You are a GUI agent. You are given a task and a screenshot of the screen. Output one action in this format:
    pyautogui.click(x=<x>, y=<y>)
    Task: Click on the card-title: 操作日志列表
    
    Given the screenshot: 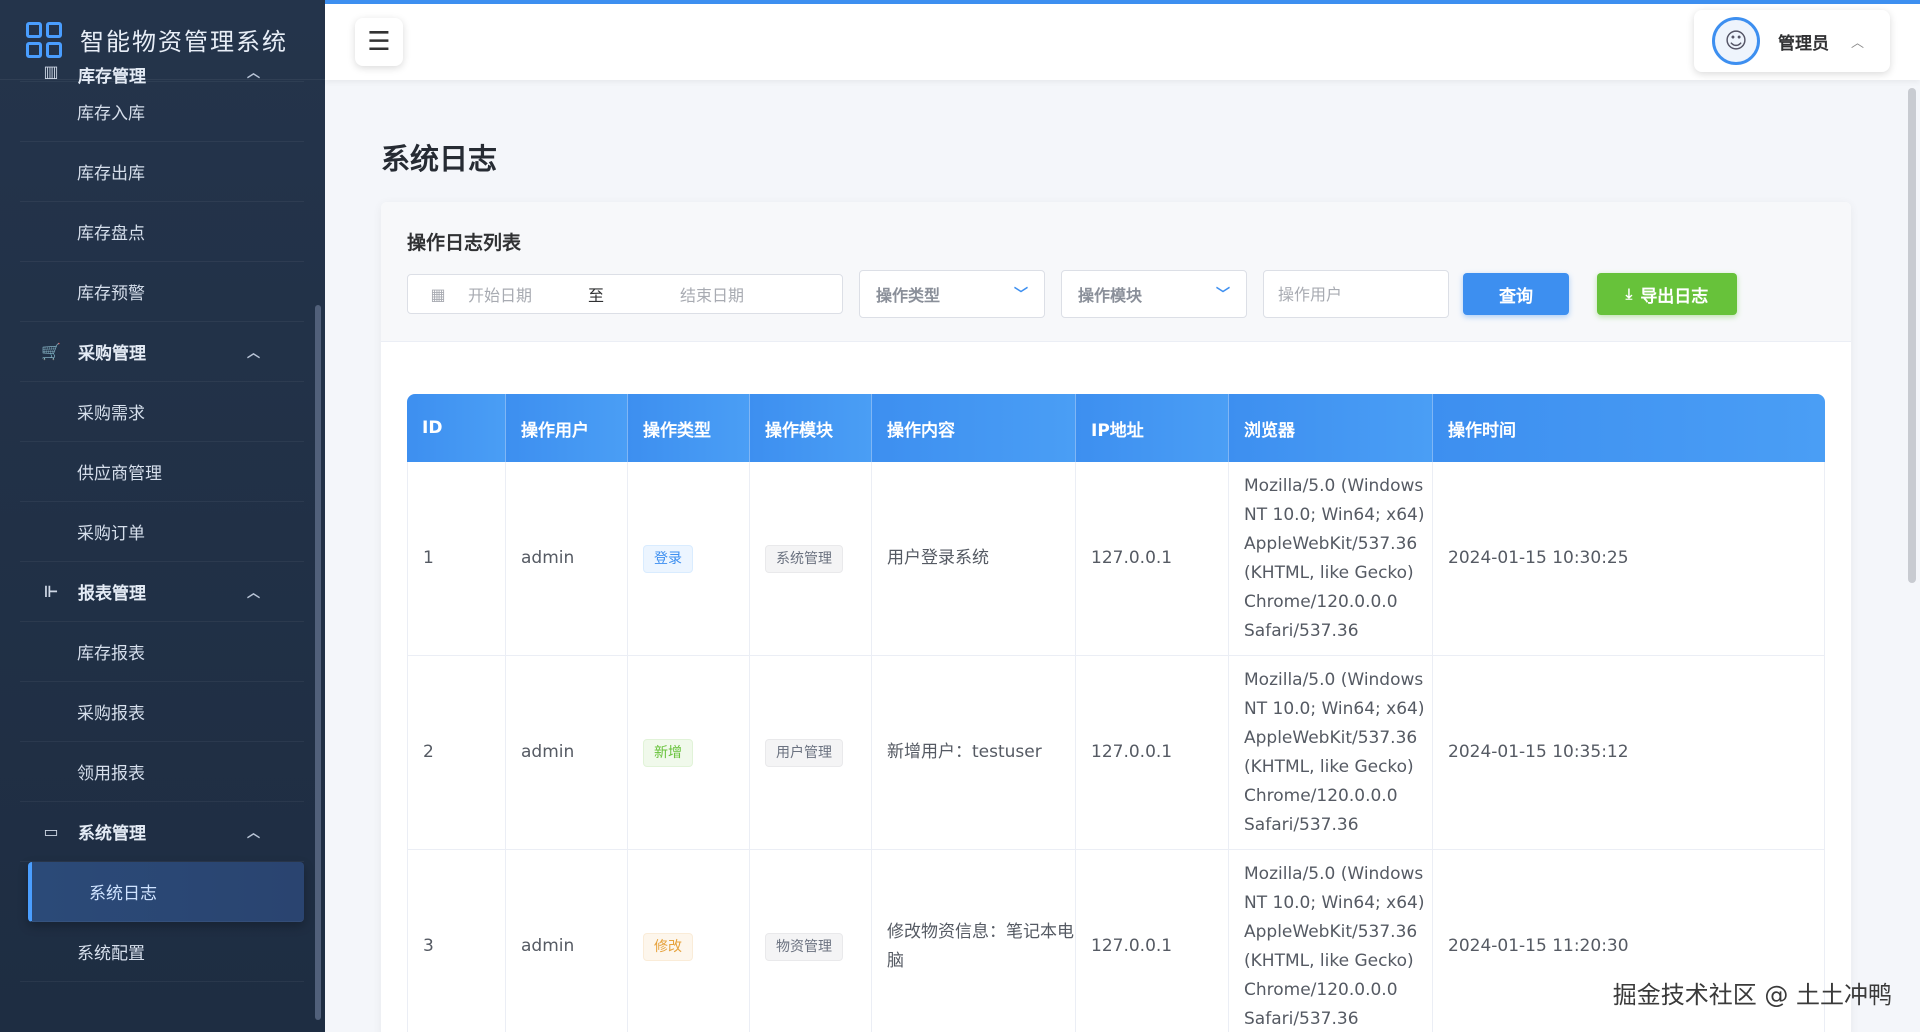 What is the action you would take?
    pyautogui.click(x=464, y=243)
    